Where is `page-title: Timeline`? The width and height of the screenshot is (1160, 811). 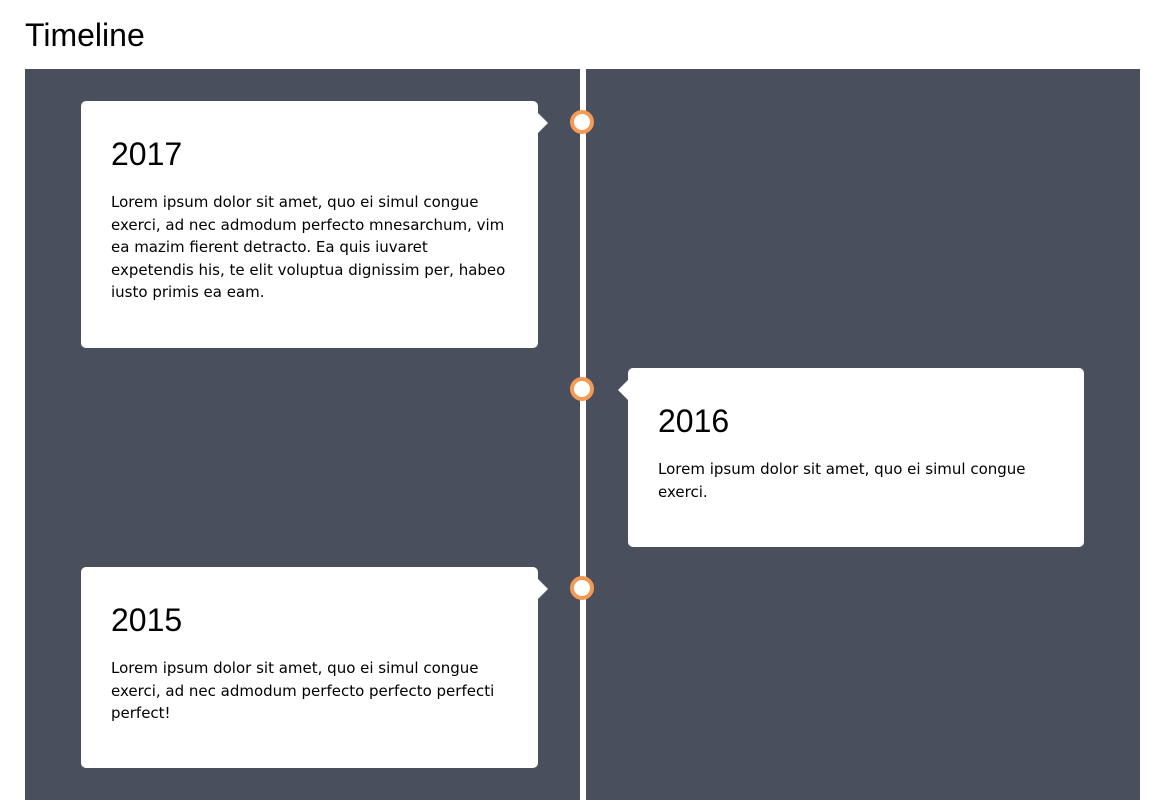
page-title: Timeline is located at coordinates (85, 35).